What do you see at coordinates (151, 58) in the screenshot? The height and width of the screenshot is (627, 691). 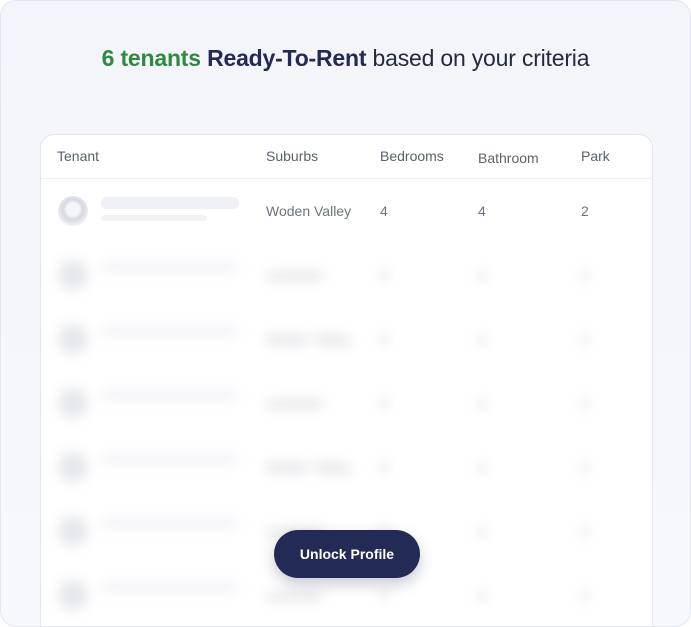 I see `tenant-count: 6 tenants` at bounding box center [151, 58].